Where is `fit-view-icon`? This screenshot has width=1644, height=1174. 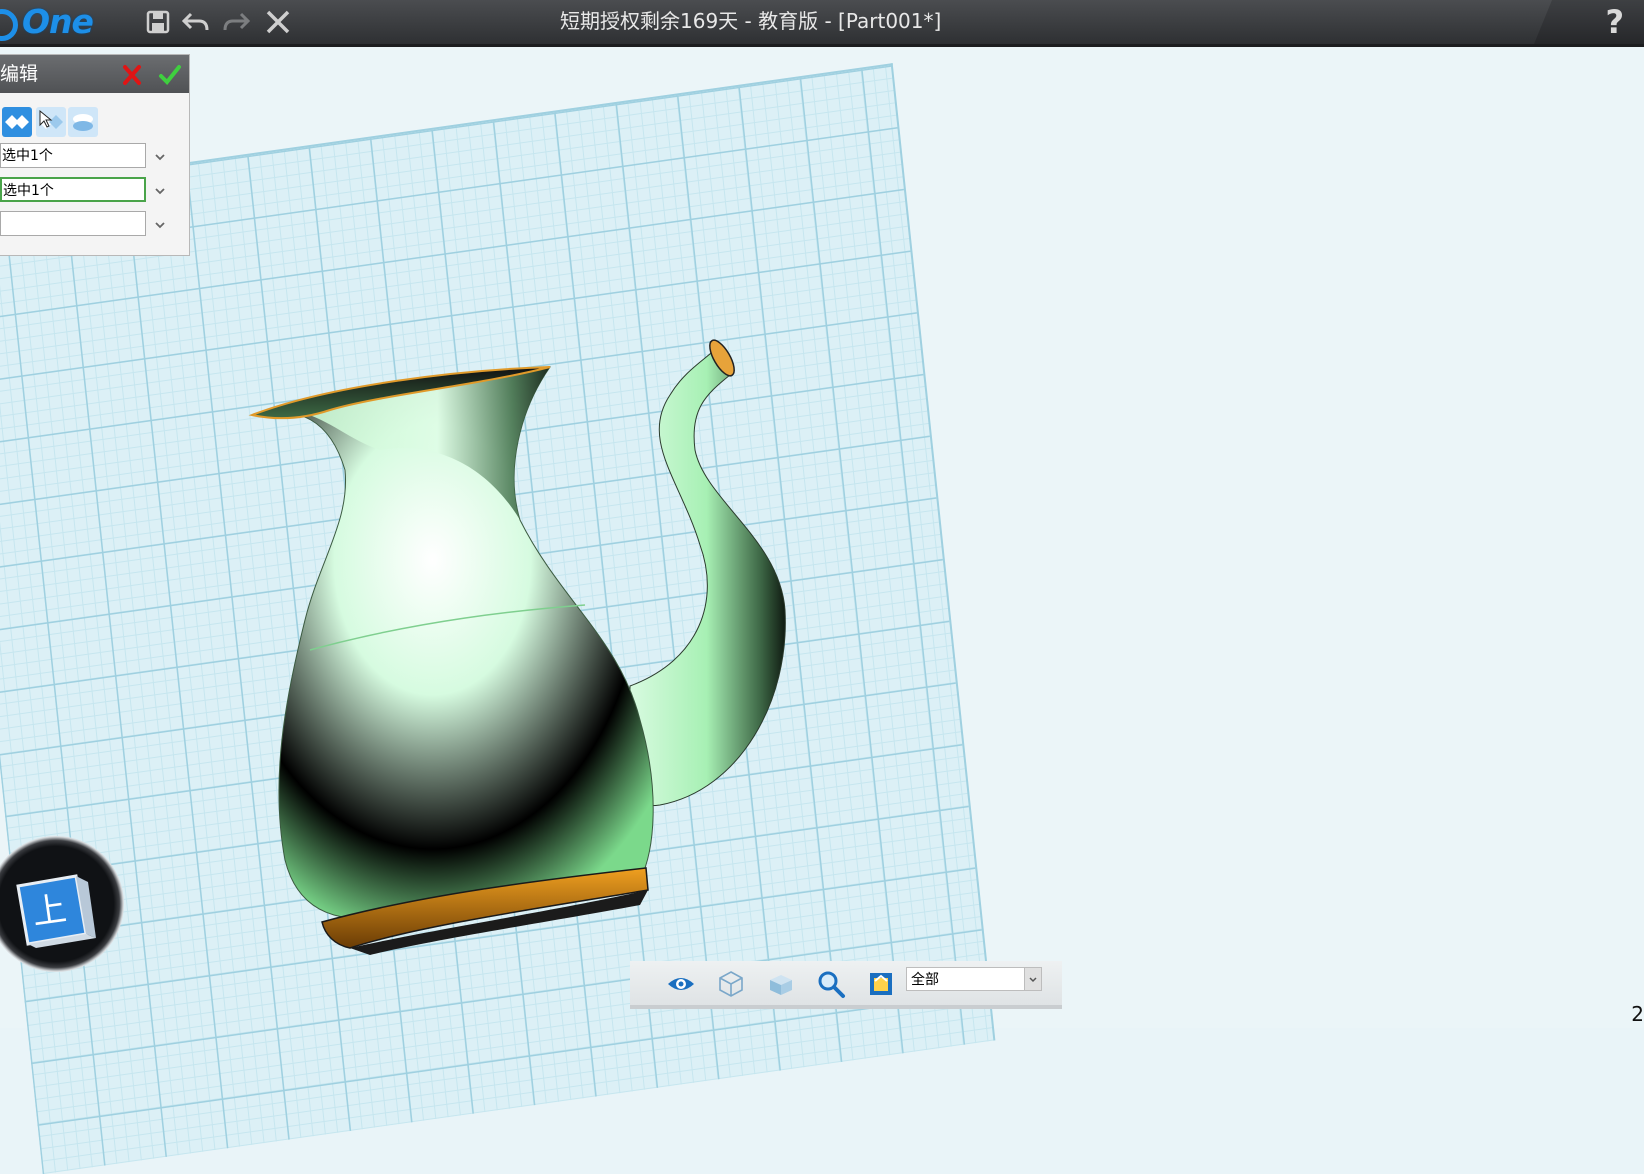
fit-view-icon is located at coordinates (881, 984).